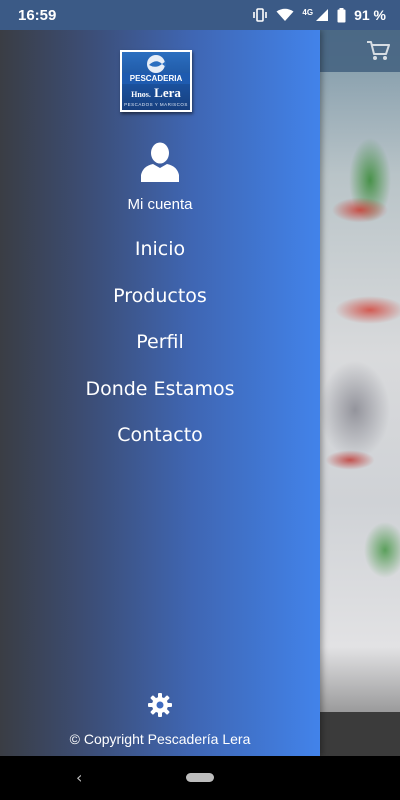 Image resolution: width=400 pixels, height=800 pixels. What do you see at coordinates (141, 94) in the screenshot?
I see `logo-brand-prefix: Hnos.` at bounding box center [141, 94].